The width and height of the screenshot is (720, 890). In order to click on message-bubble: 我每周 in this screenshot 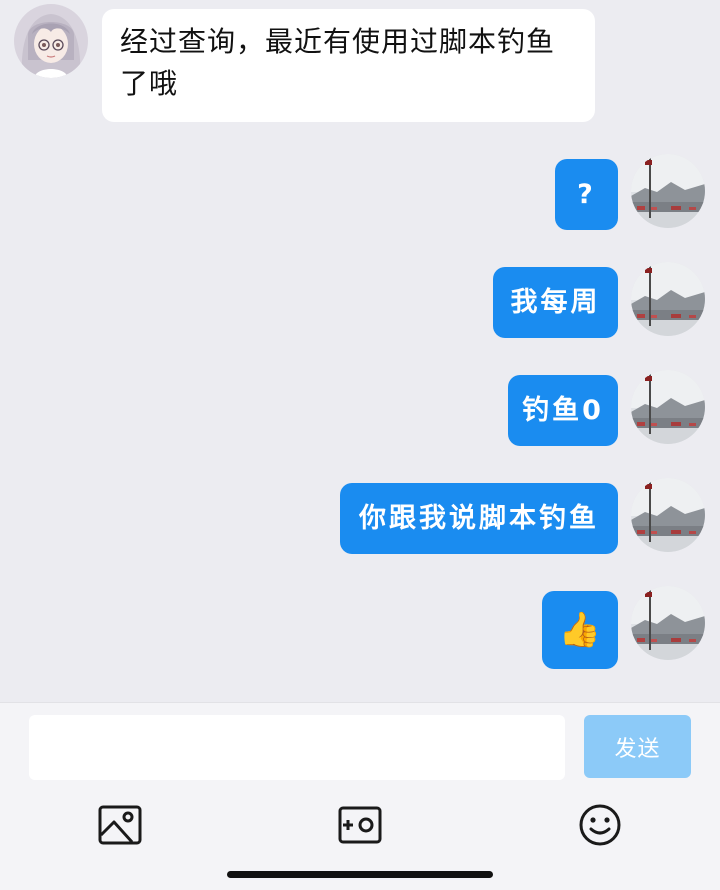, I will do `click(555, 302)`.